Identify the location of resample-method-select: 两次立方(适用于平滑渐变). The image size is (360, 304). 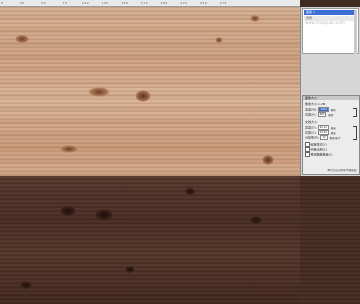
(342, 170).